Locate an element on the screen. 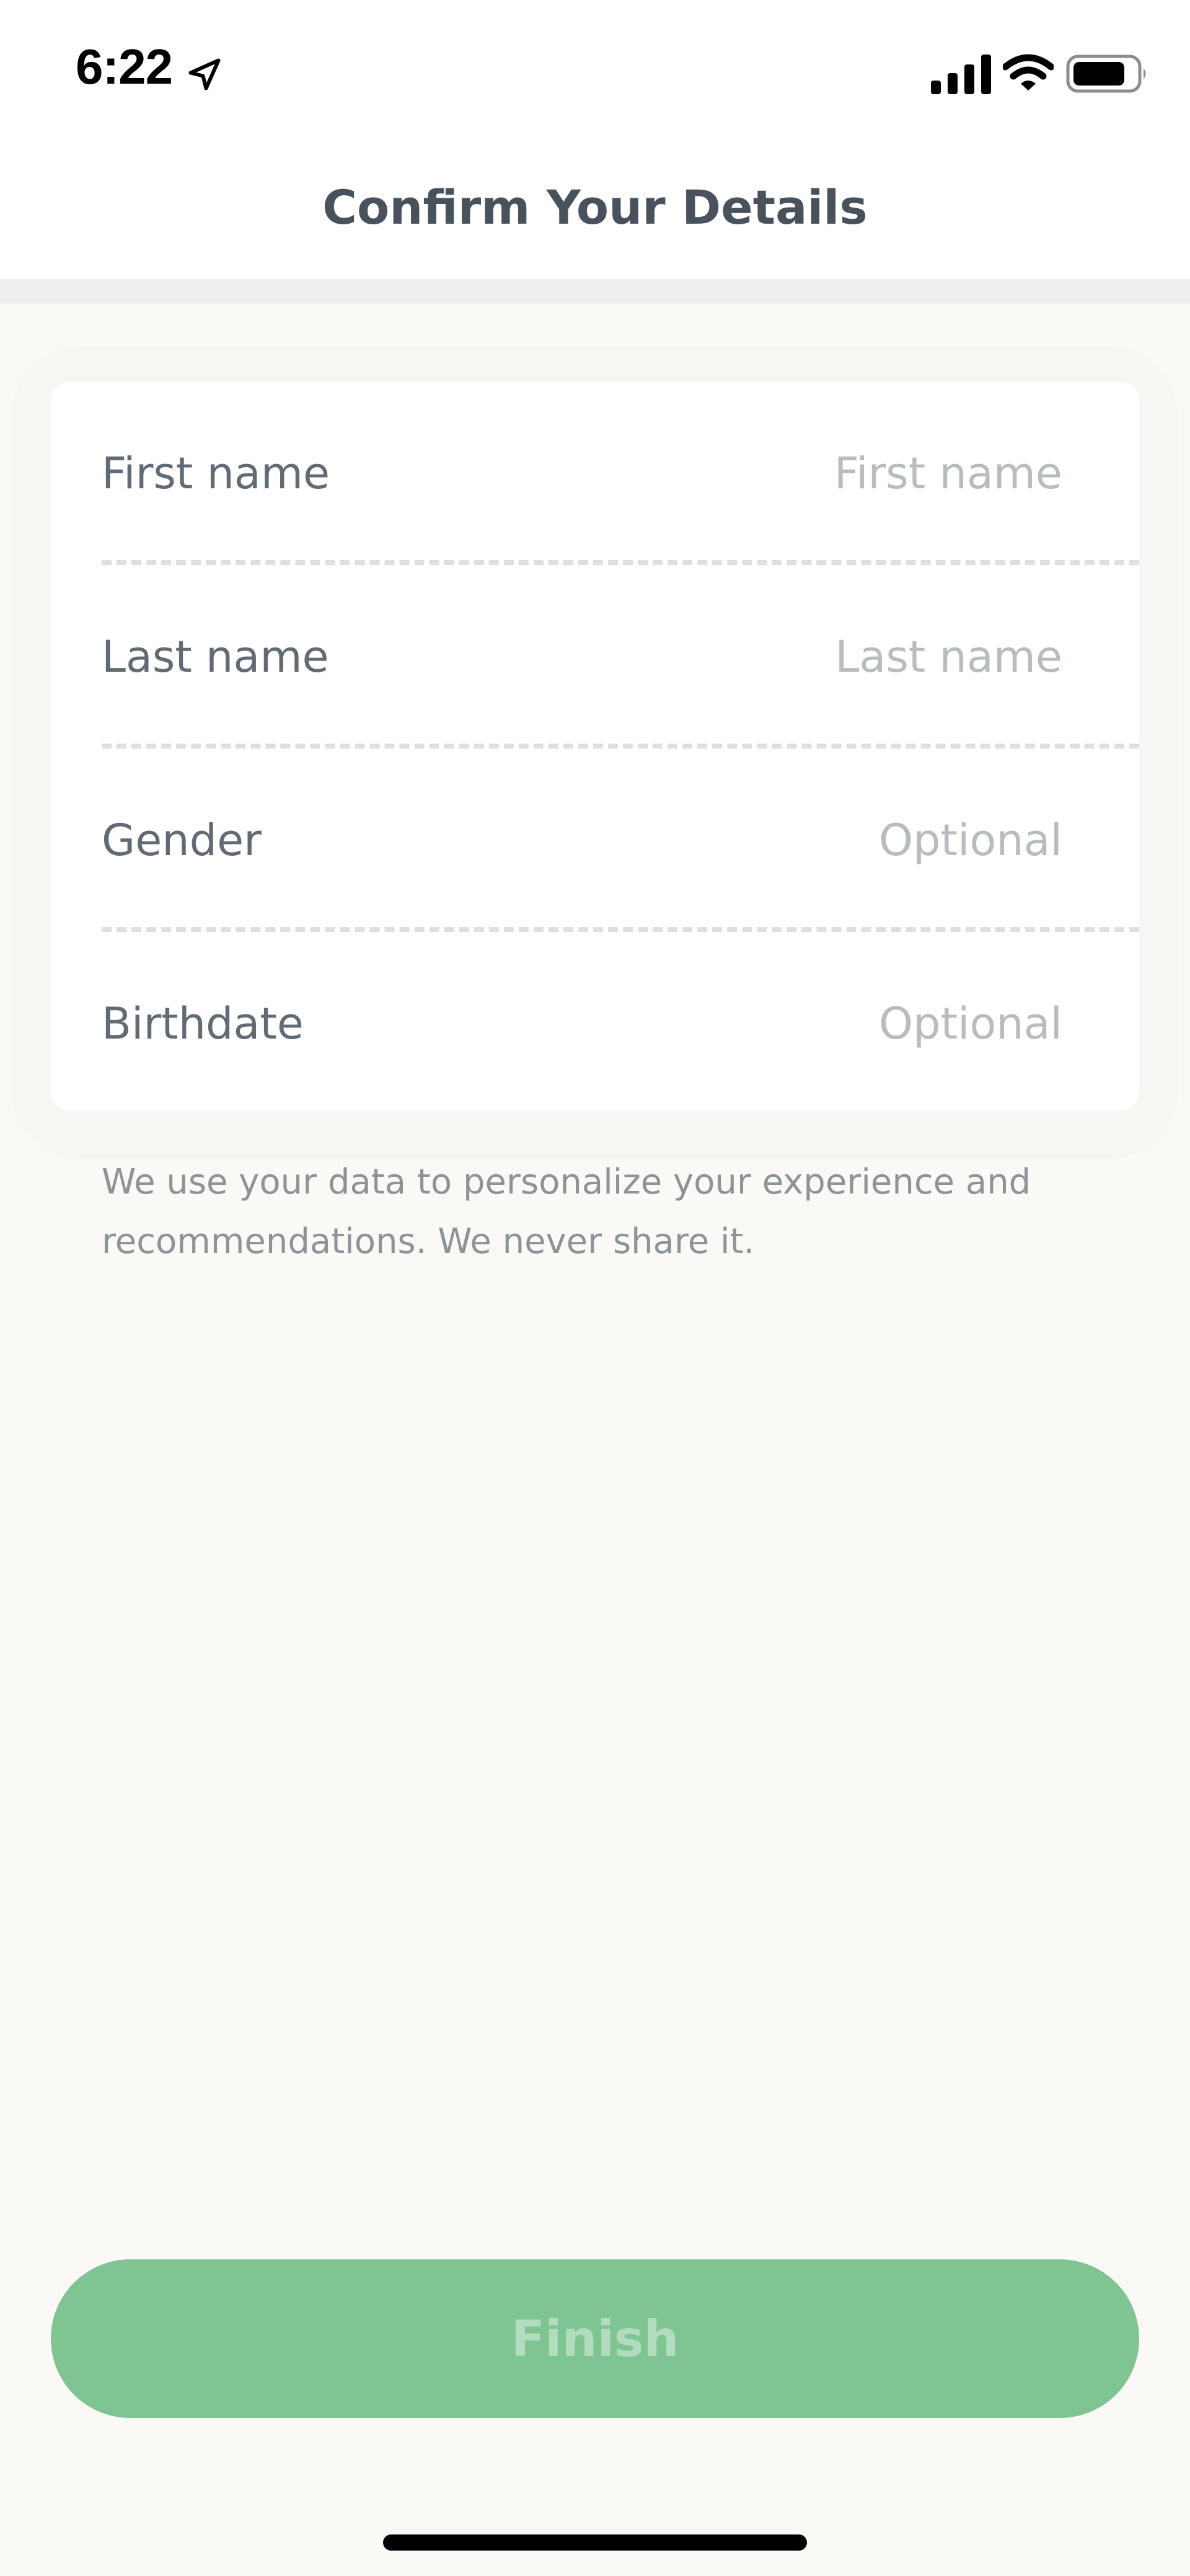 This screenshot has width=1190, height=2576. nav-header: Confirm Your Details is located at coordinates (595, 207).